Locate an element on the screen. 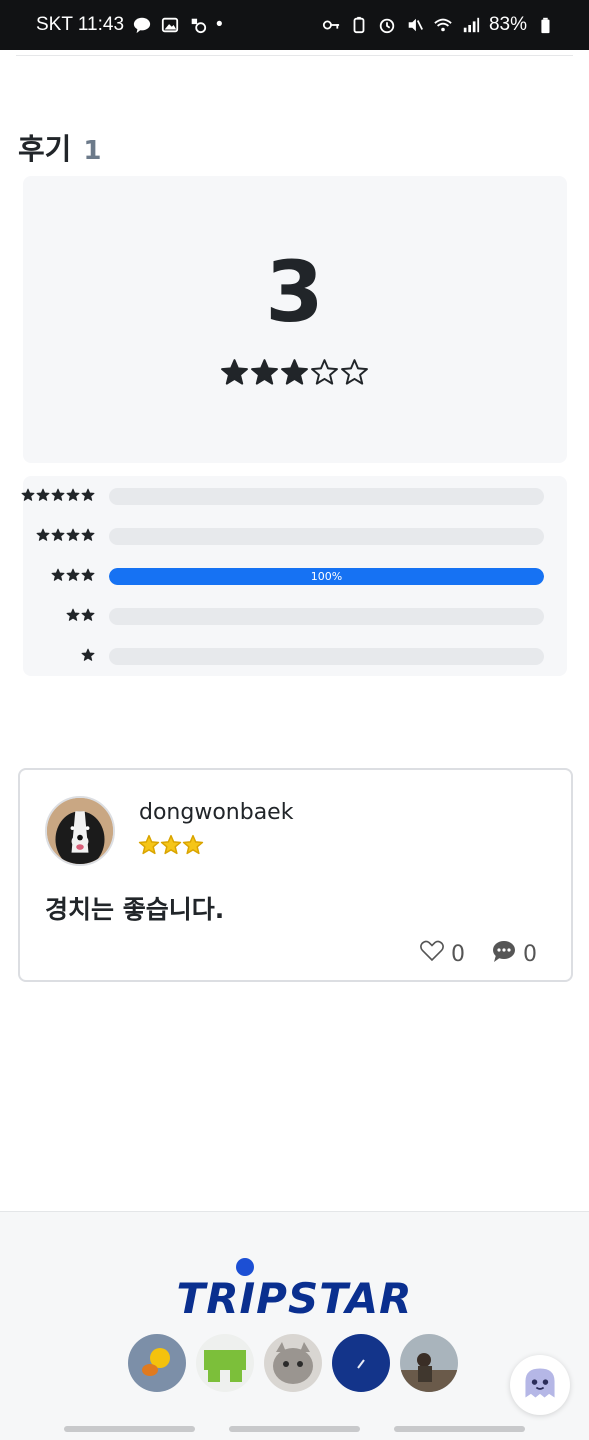 This screenshot has height=1440, width=589. friend-avatars is located at coordinates (293, 1363).